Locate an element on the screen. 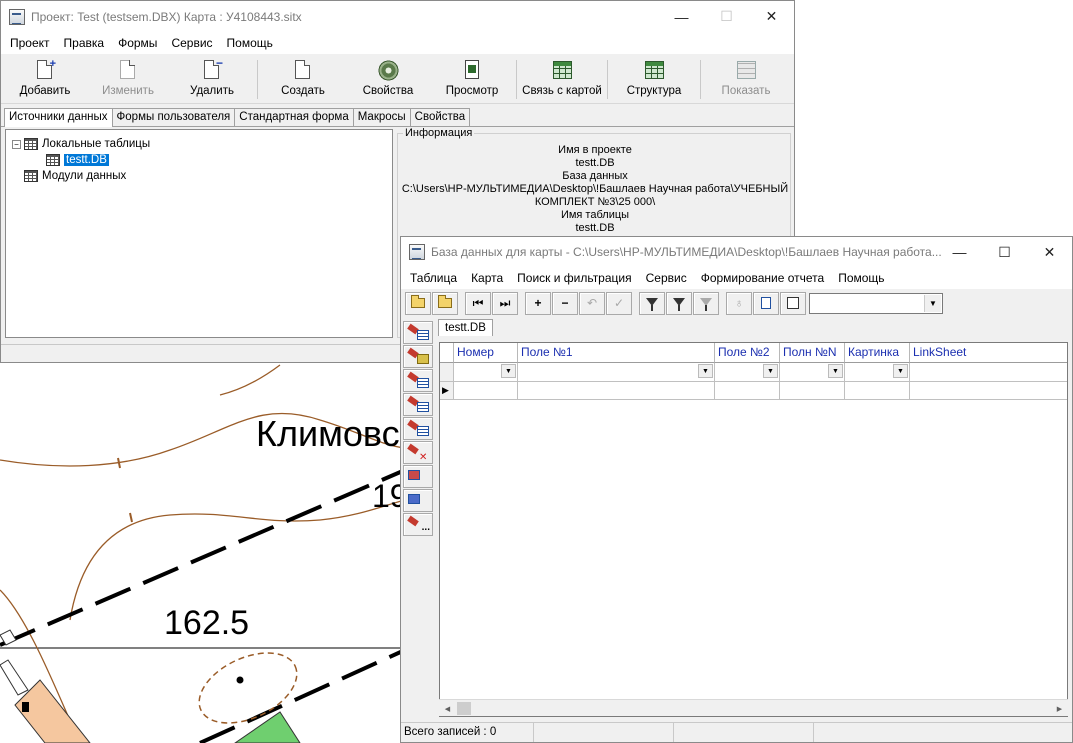 The height and width of the screenshot is (743, 1073). menu-project: Проект is located at coordinates (30, 43).